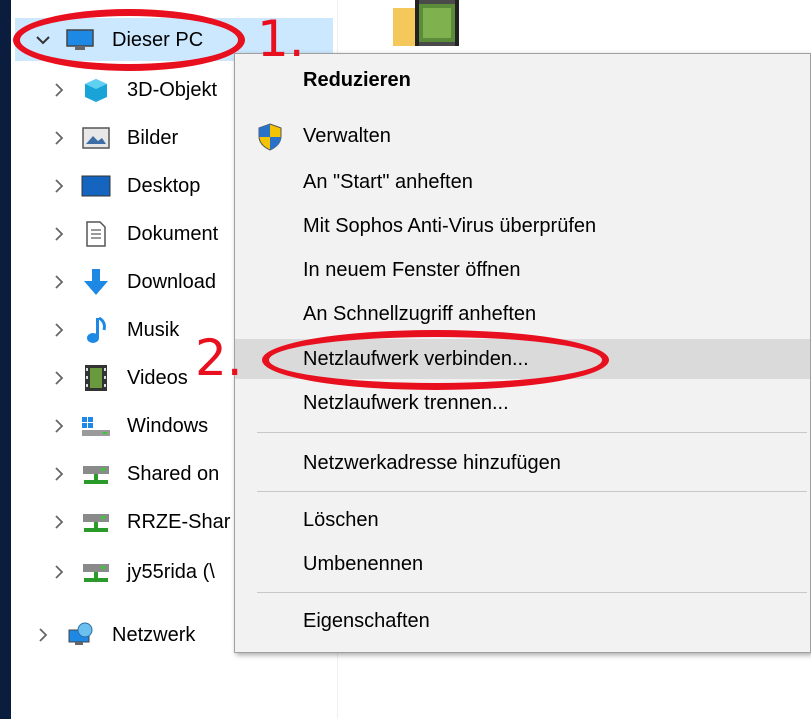  Describe the element at coordinates (171, 281) in the screenshot. I see `nav-label: Download` at that location.